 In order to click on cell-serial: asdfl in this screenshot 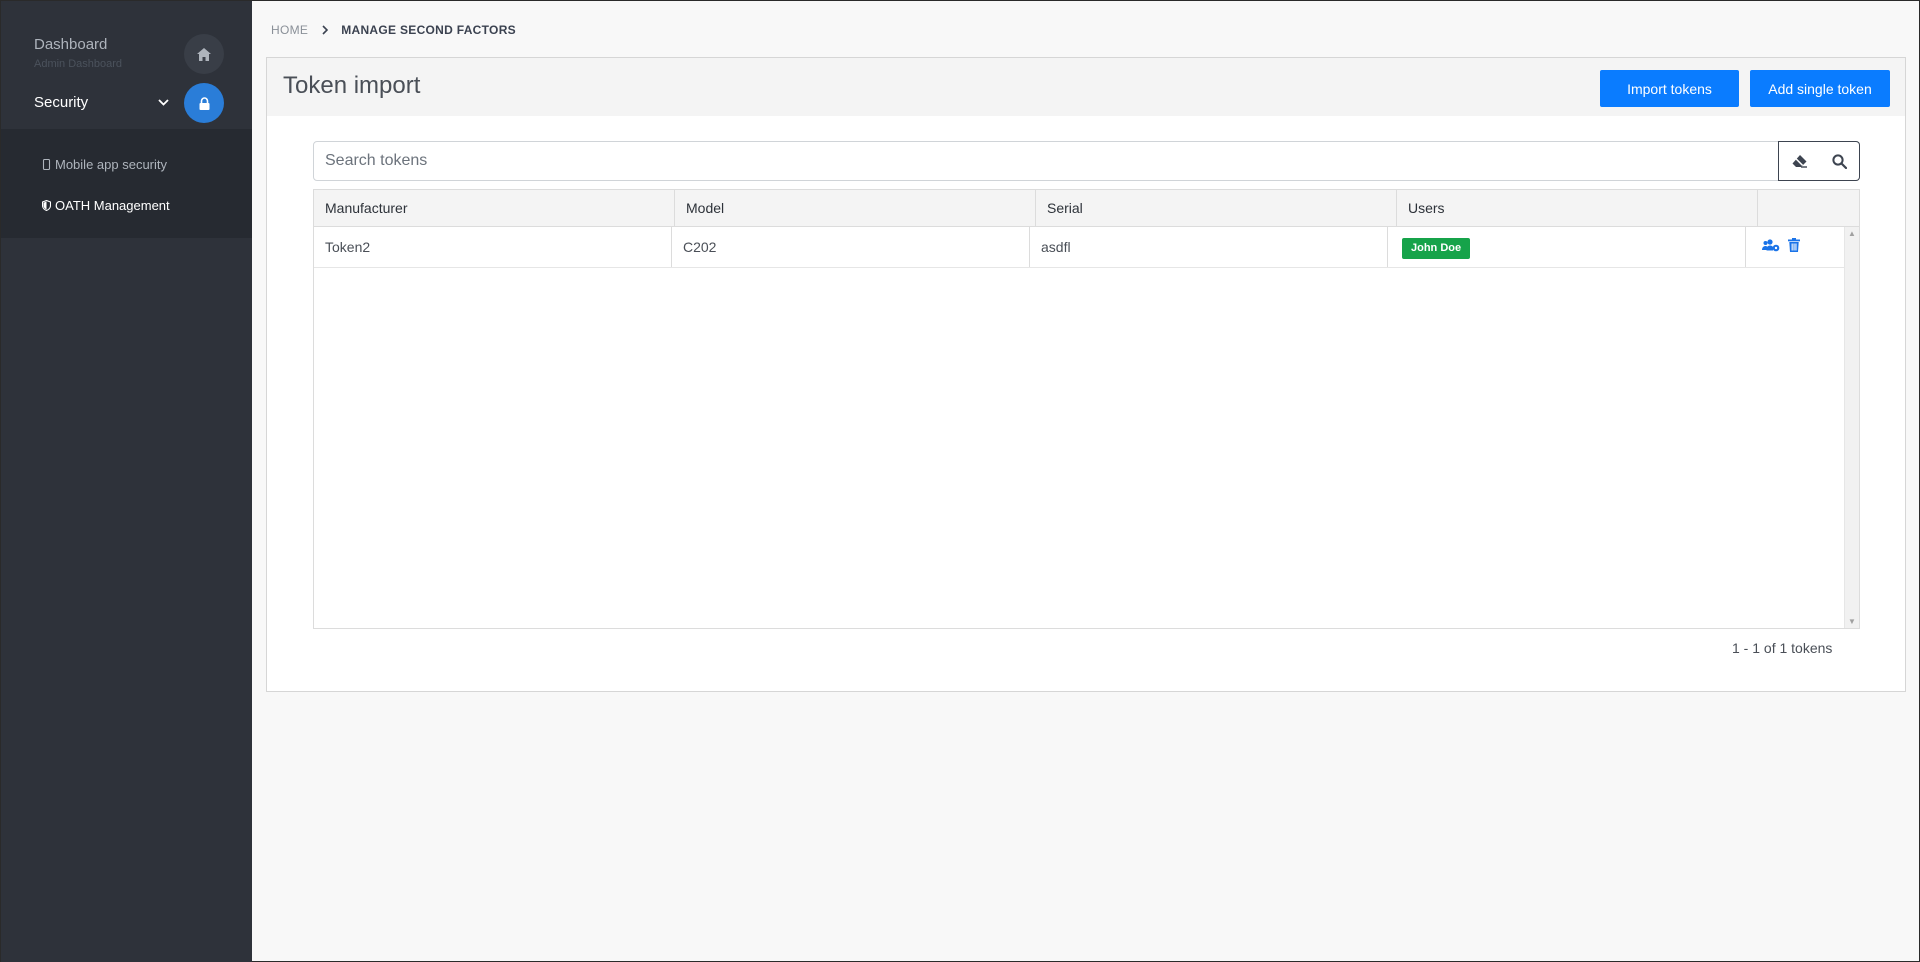, I will do `click(1209, 247)`.